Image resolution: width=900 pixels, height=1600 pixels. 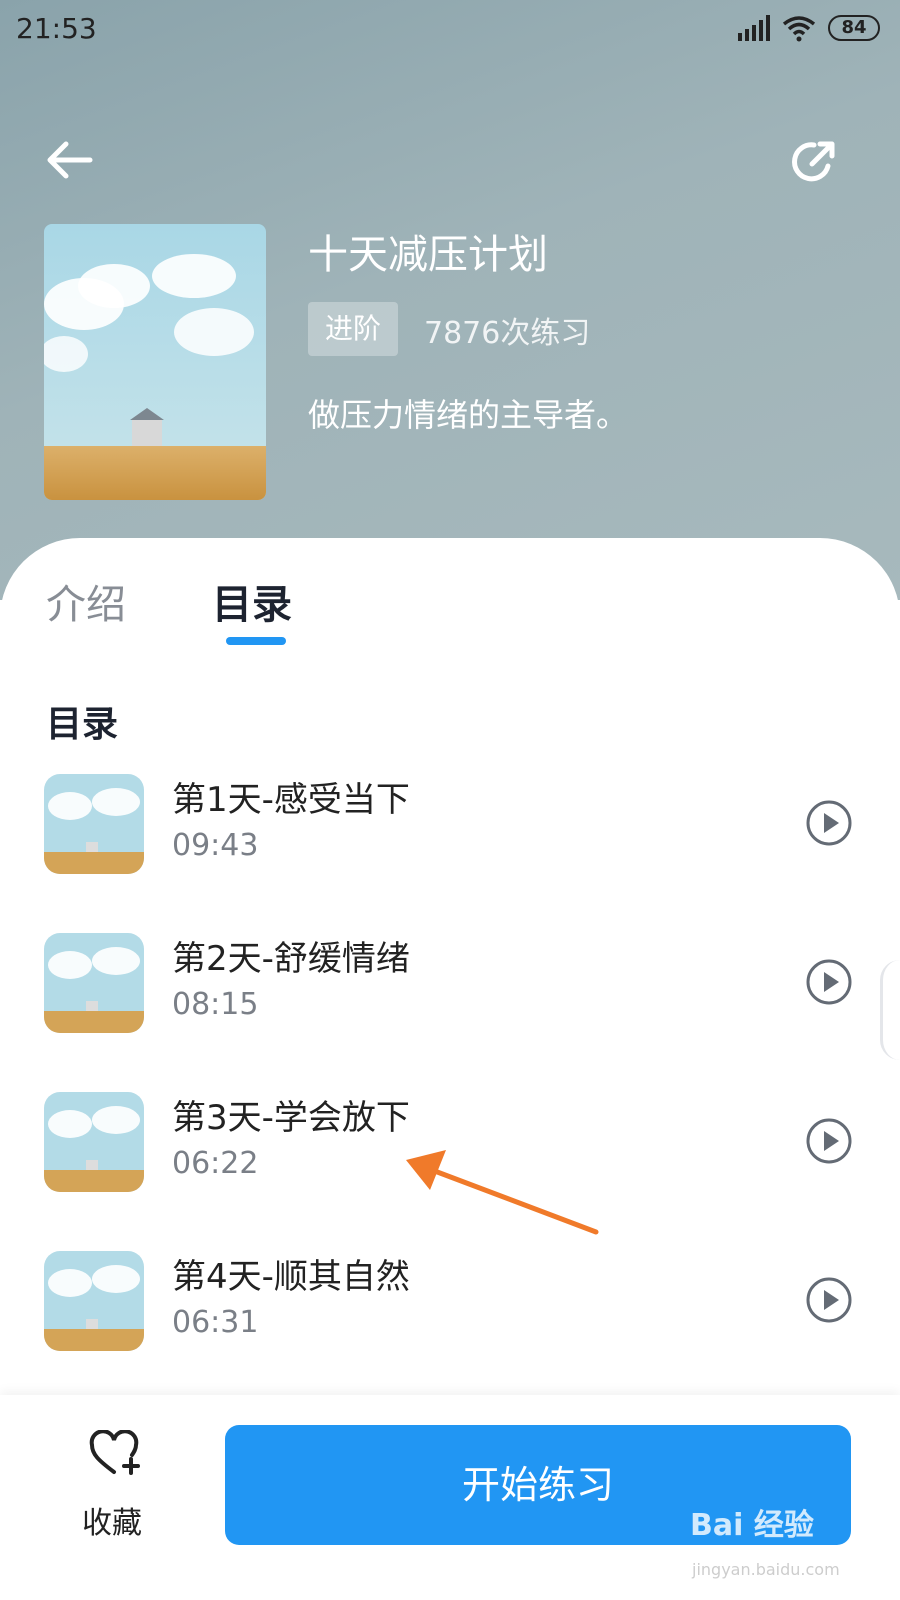 I want to click on lesson-item: 第3天-学会放下 06:22, so click(x=450, y=1157).